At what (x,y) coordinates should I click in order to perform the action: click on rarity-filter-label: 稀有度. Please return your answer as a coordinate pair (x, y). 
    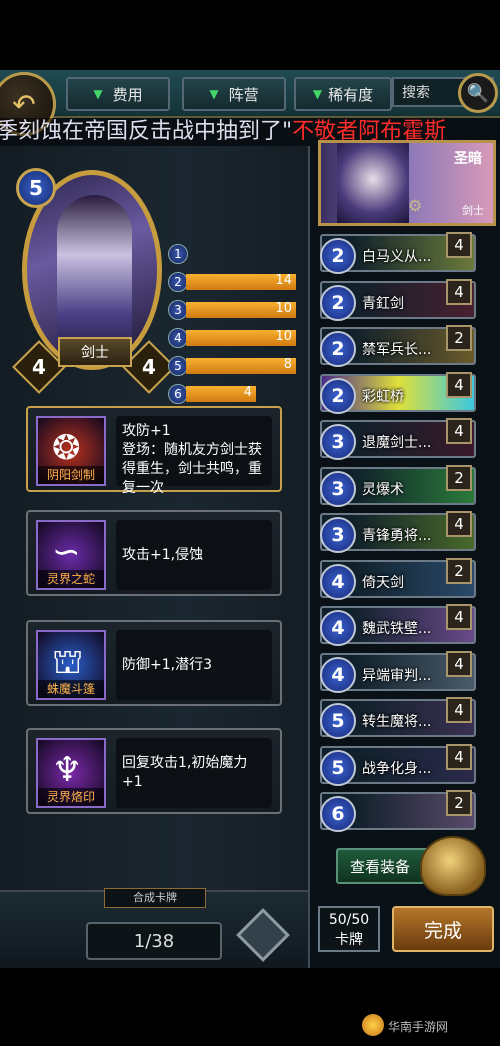
    Looking at the image, I should click on (351, 94).